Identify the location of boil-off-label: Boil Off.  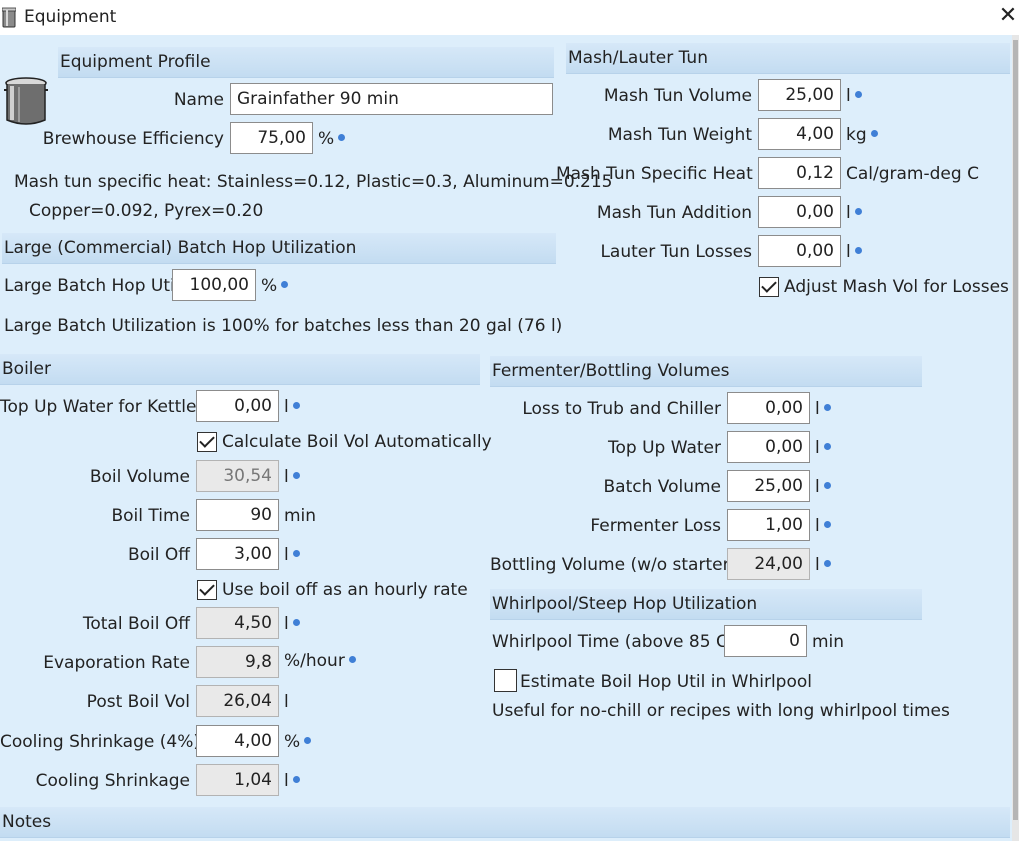
(158, 555).